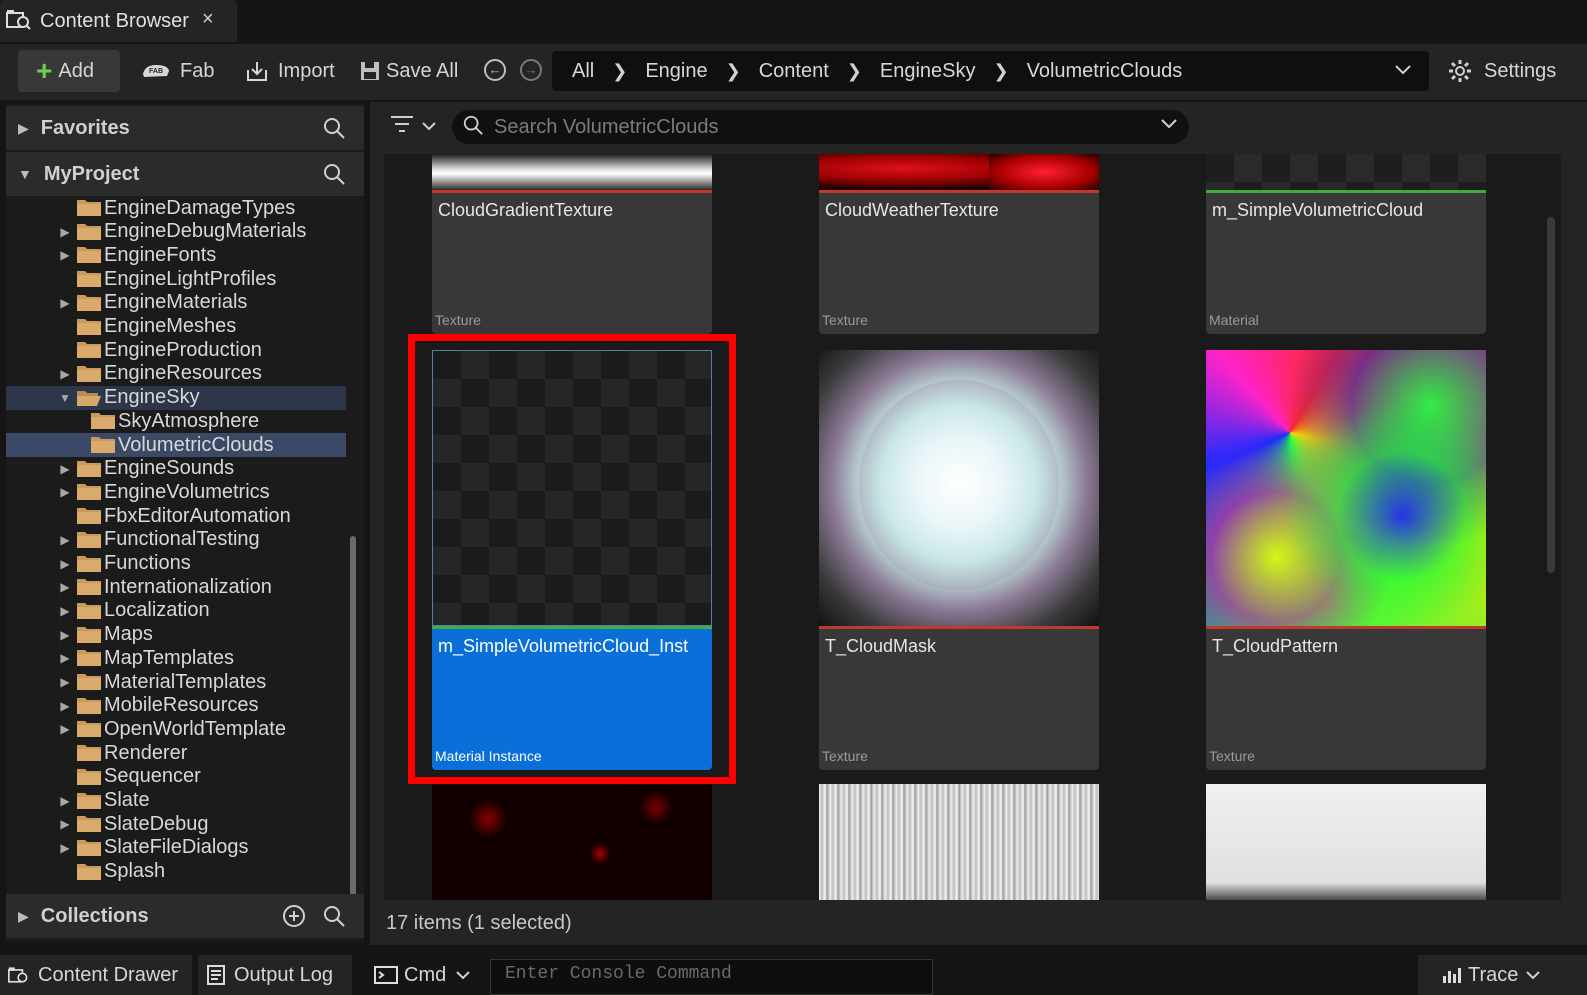 This screenshot has height=995, width=1587. Describe the element at coordinates (176, 303) in the screenshot. I see `folder-item: ▶ EngineMaterials` at that location.